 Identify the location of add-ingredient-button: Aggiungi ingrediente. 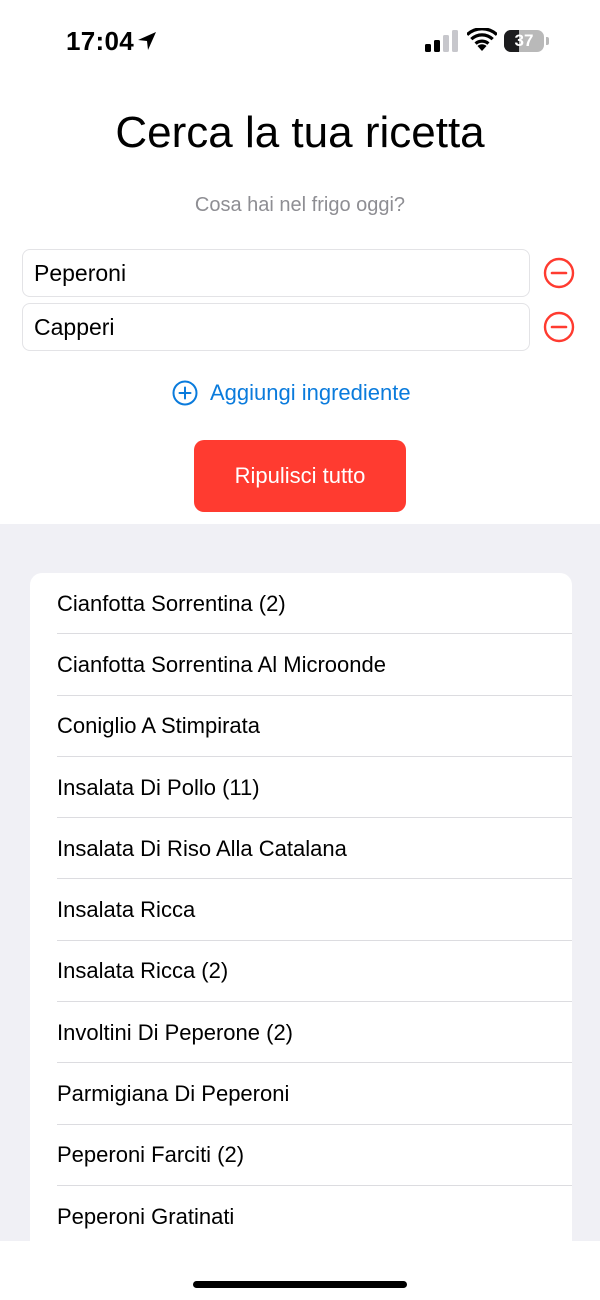
(291, 393).